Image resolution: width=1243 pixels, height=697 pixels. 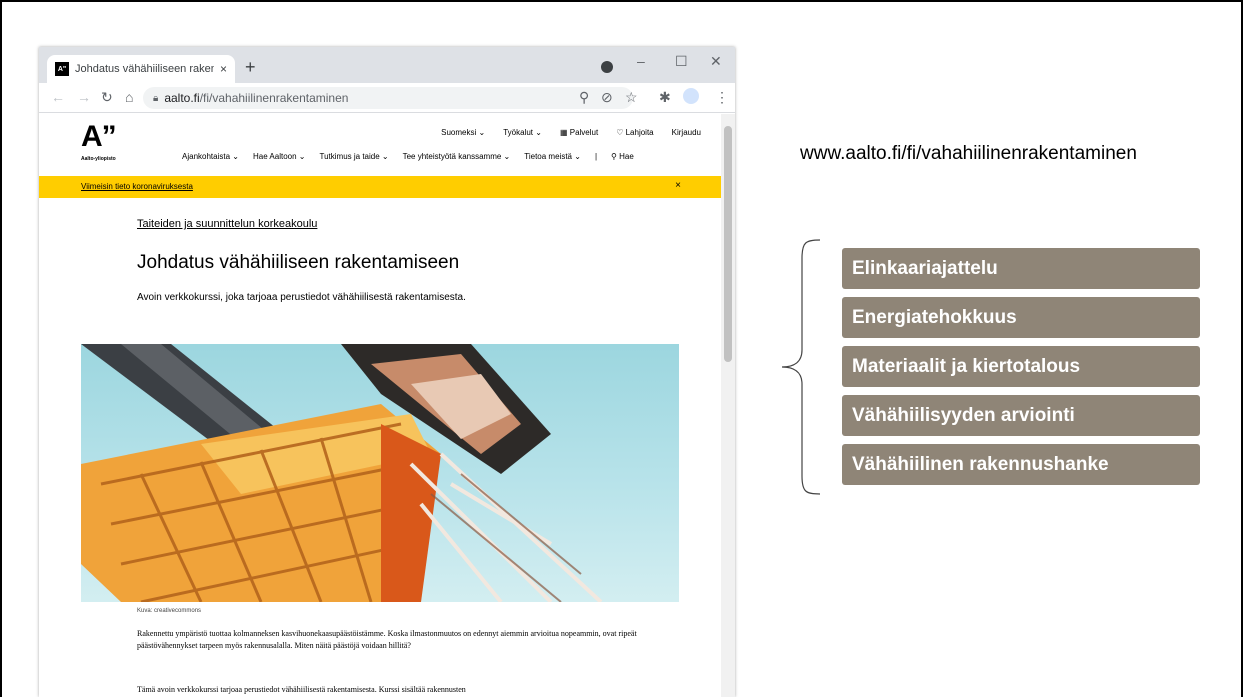 I want to click on language-menu: Suomeksi ⌄, so click(x=463, y=132).